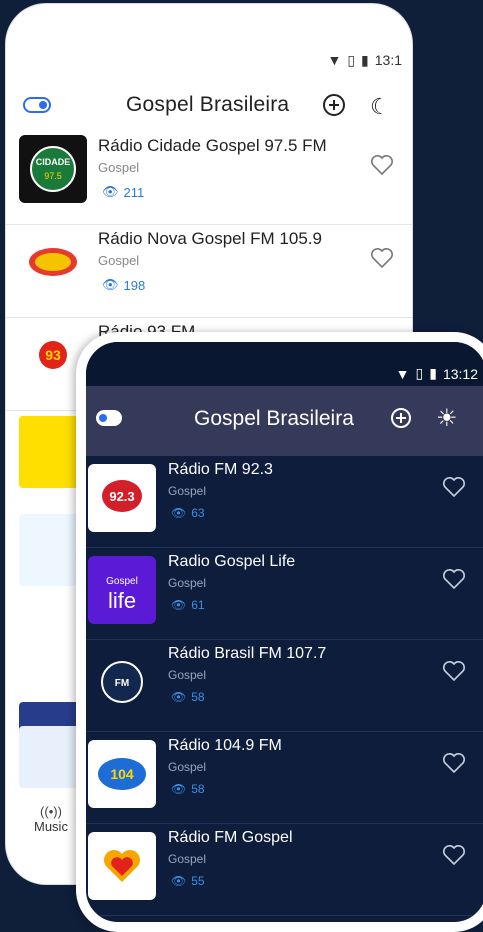  I want to click on station-logo: FM, so click(122, 682).